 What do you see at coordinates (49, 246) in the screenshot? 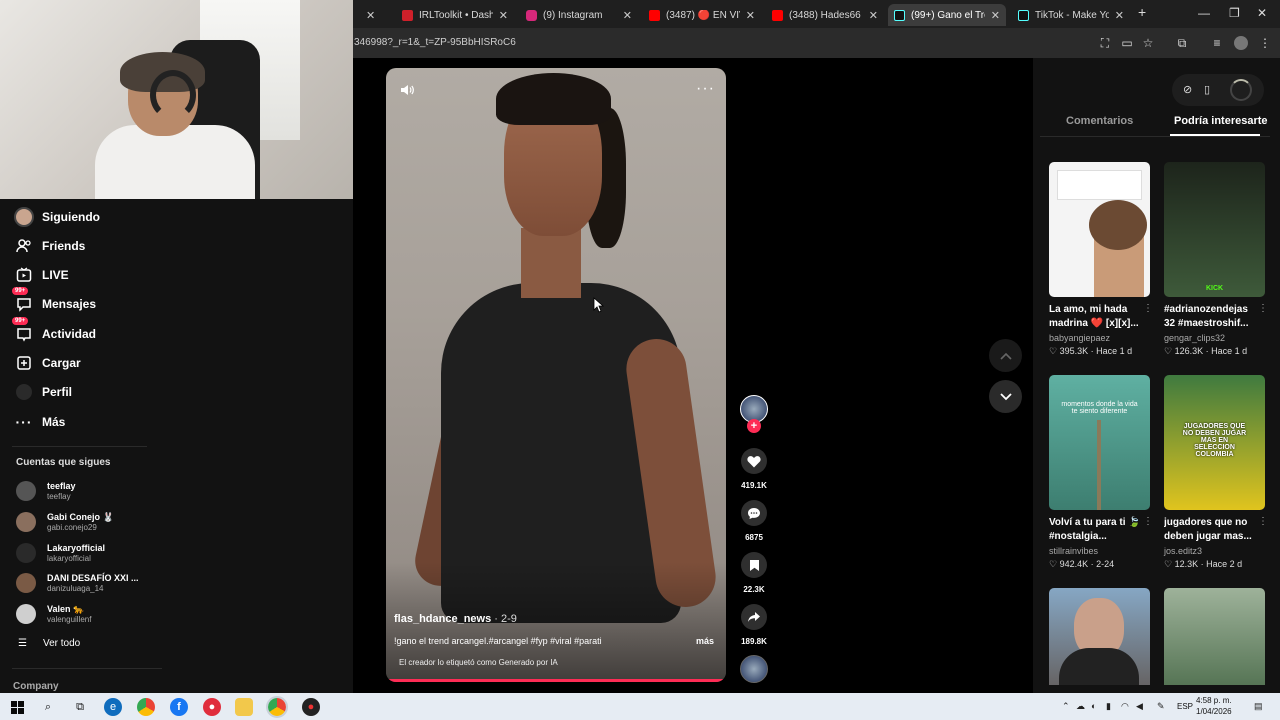
I see `nav-item-friends: Friends` at bounding box center [49, 246].